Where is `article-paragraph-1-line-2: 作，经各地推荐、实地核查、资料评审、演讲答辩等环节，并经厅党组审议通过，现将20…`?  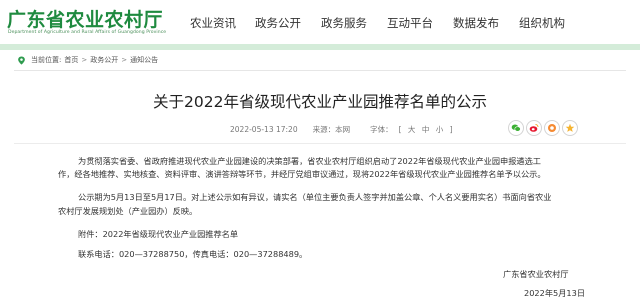
article-paragraph-1-line-2: 作，经各地推荐、实地核查、资料评审、演讲答辩等环节，并经厅党组审议通过，现将20… is located at coordinates (302, 174).